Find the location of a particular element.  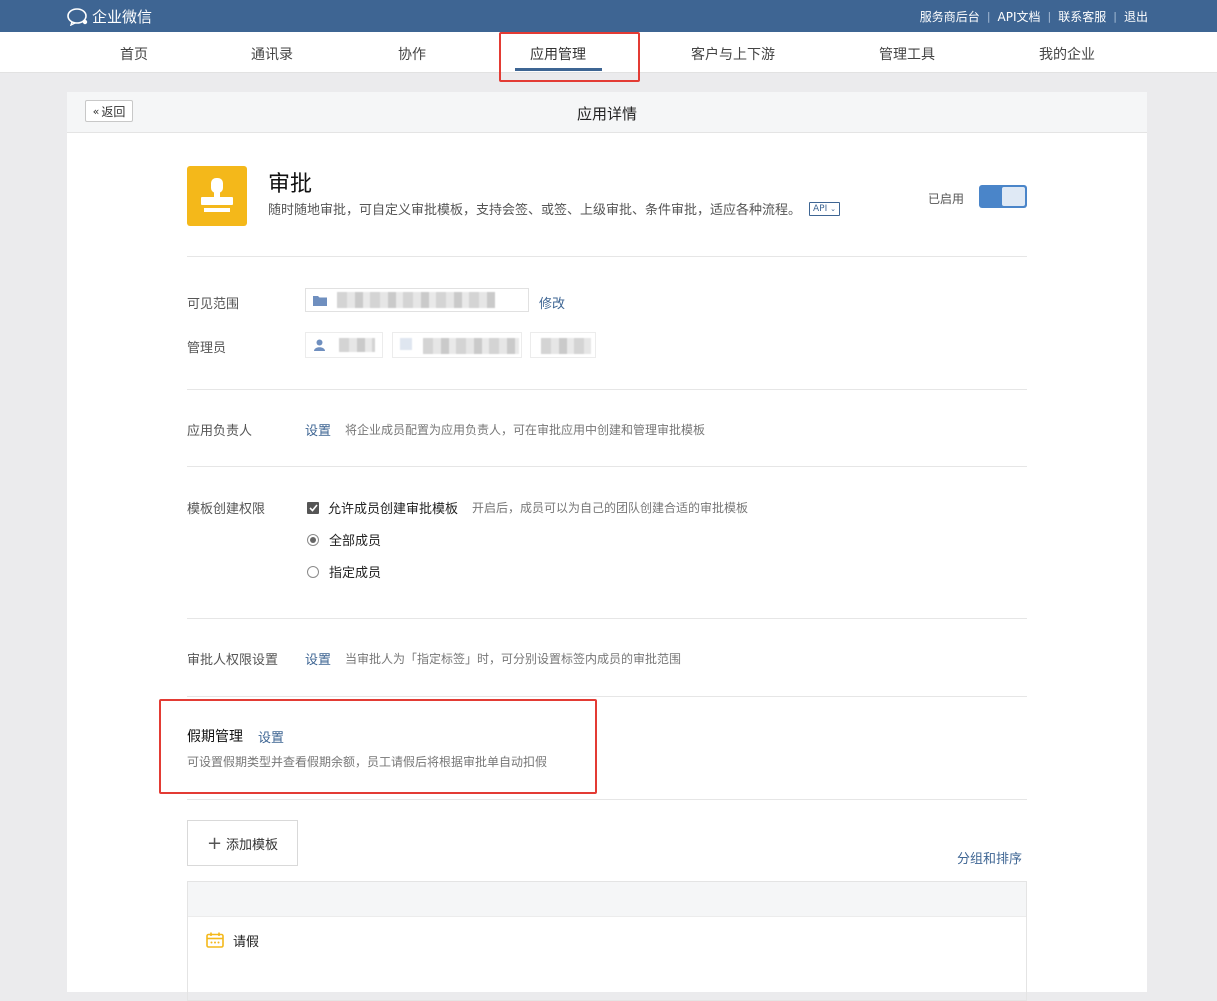

brand-name: 企业微信 is located at coordinates (122, 17).